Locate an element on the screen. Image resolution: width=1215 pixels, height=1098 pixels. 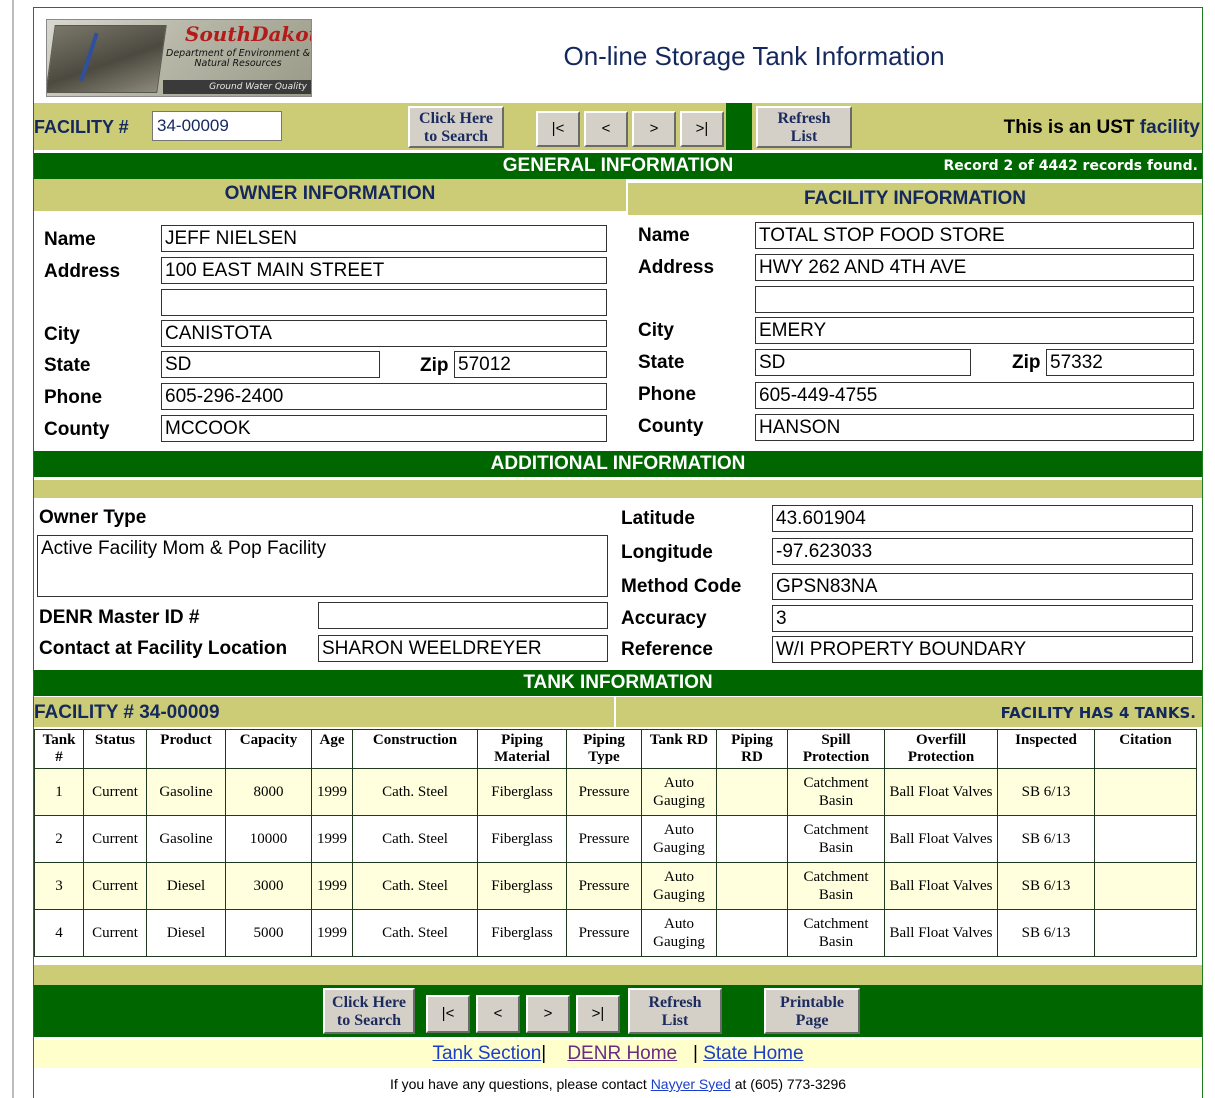
facility-number-input: 34-00009 is located at coordinates (217, 126).